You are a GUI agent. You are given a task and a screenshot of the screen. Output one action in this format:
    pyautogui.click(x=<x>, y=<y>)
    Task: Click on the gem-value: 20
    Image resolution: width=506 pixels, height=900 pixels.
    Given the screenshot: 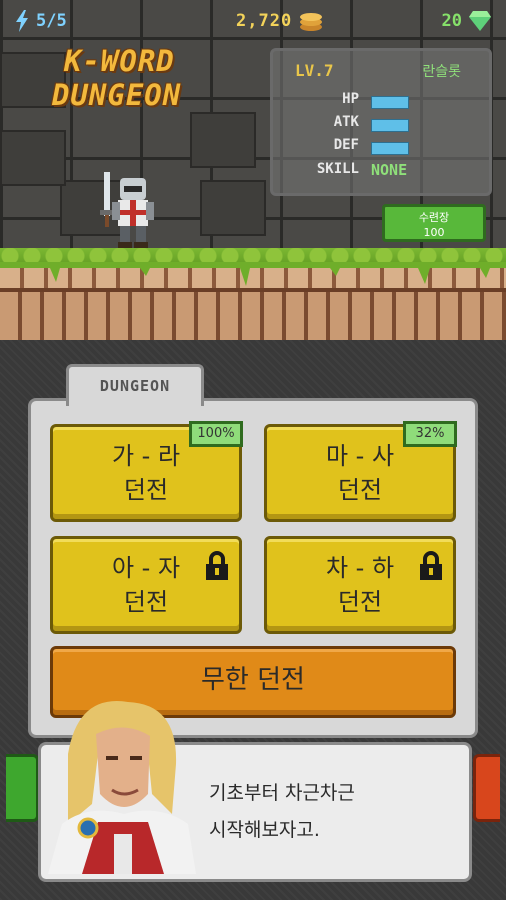 What is the action you would take?
    pyautogui.click(x=451, y=21)
    